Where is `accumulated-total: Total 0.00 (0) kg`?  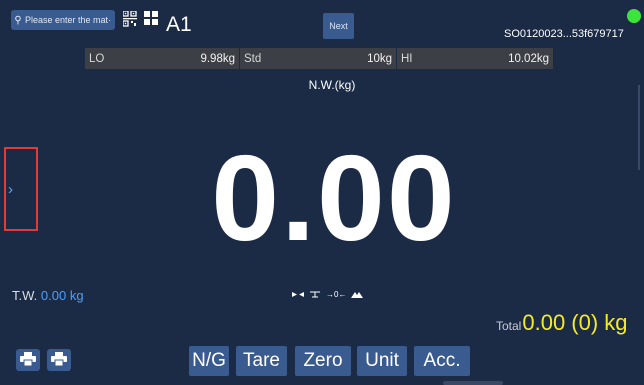
accumulated-total: Total 0.00 (0) kg is located at coordinates (562, 323).